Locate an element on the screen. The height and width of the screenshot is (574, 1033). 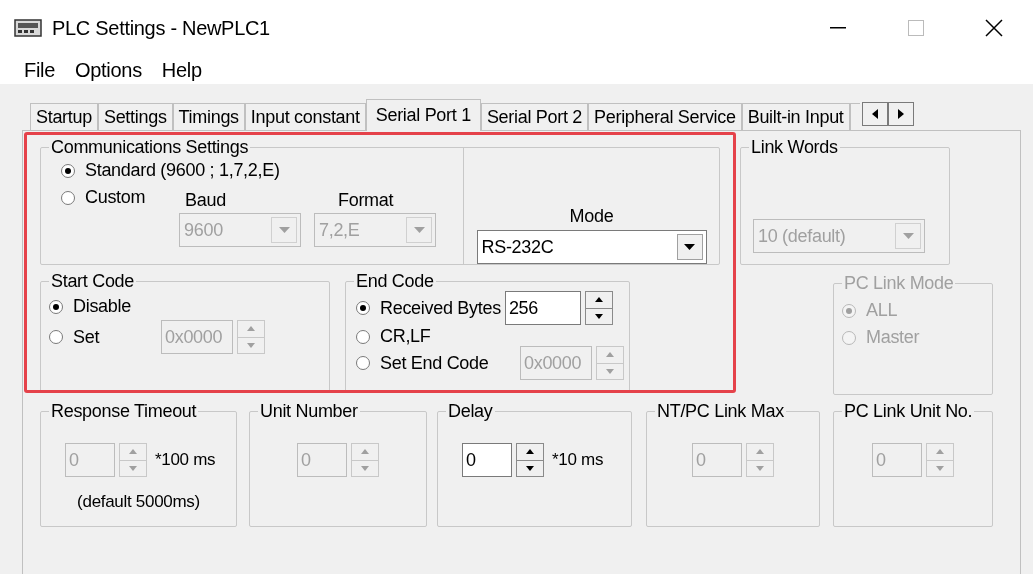
group-title: Unit Number is located at coordinates (309, 411).